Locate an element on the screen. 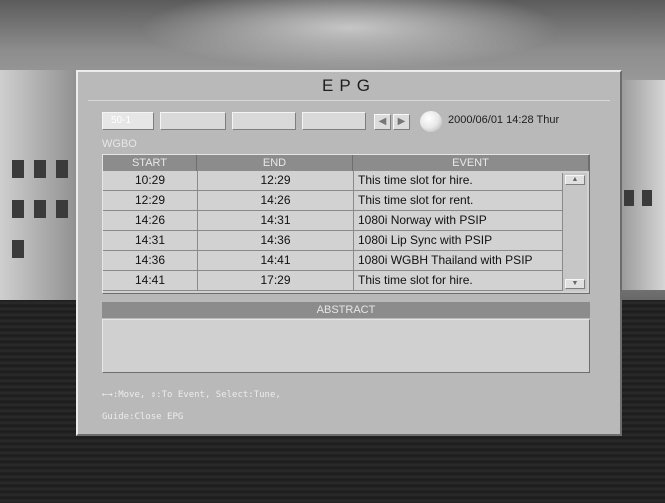 The image size is (665, 503). column-header-event: EVENT is located at coordinates (471, 163).